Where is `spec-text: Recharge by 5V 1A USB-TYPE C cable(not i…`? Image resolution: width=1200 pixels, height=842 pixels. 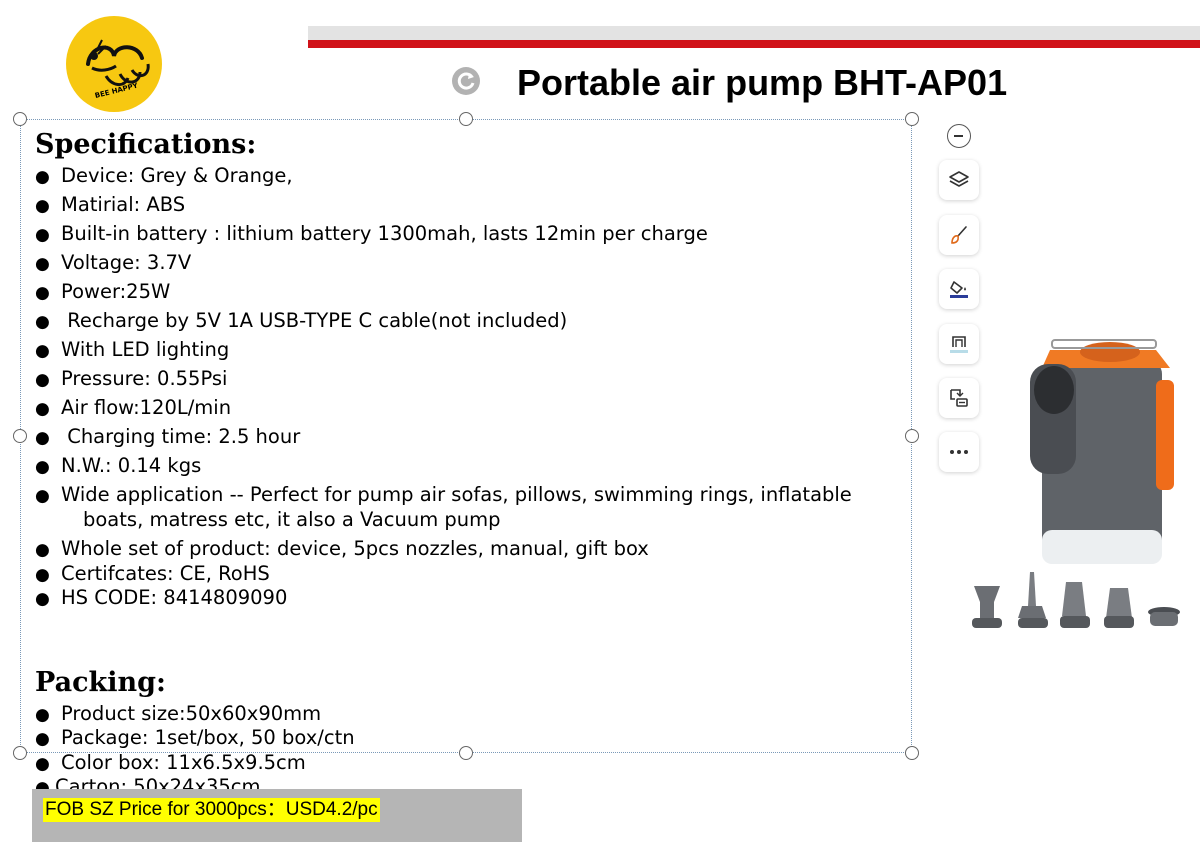
spec-text: Recharge by 5V 1A USB-TYPE C cable(not i… is located at coordinates (314, 320).